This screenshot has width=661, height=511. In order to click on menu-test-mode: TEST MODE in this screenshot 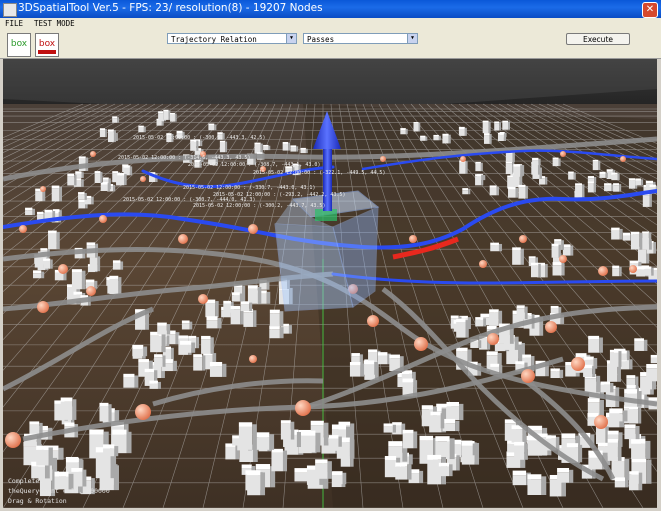, I will do `click(54, 23)`.